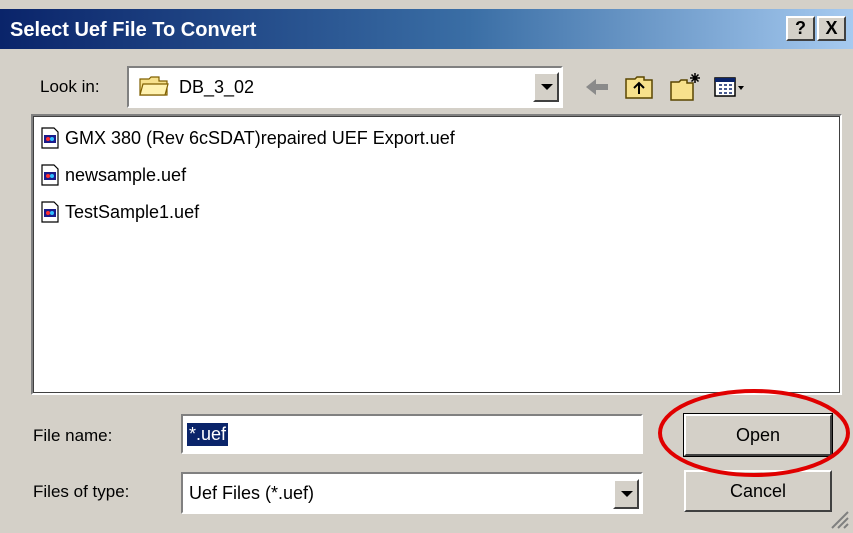 This screenshot has width=853, height=533. What do you see at coordinates (685, 87) in the screenshot?
I see `new-folder-icon` at bounding box center [685, 87].